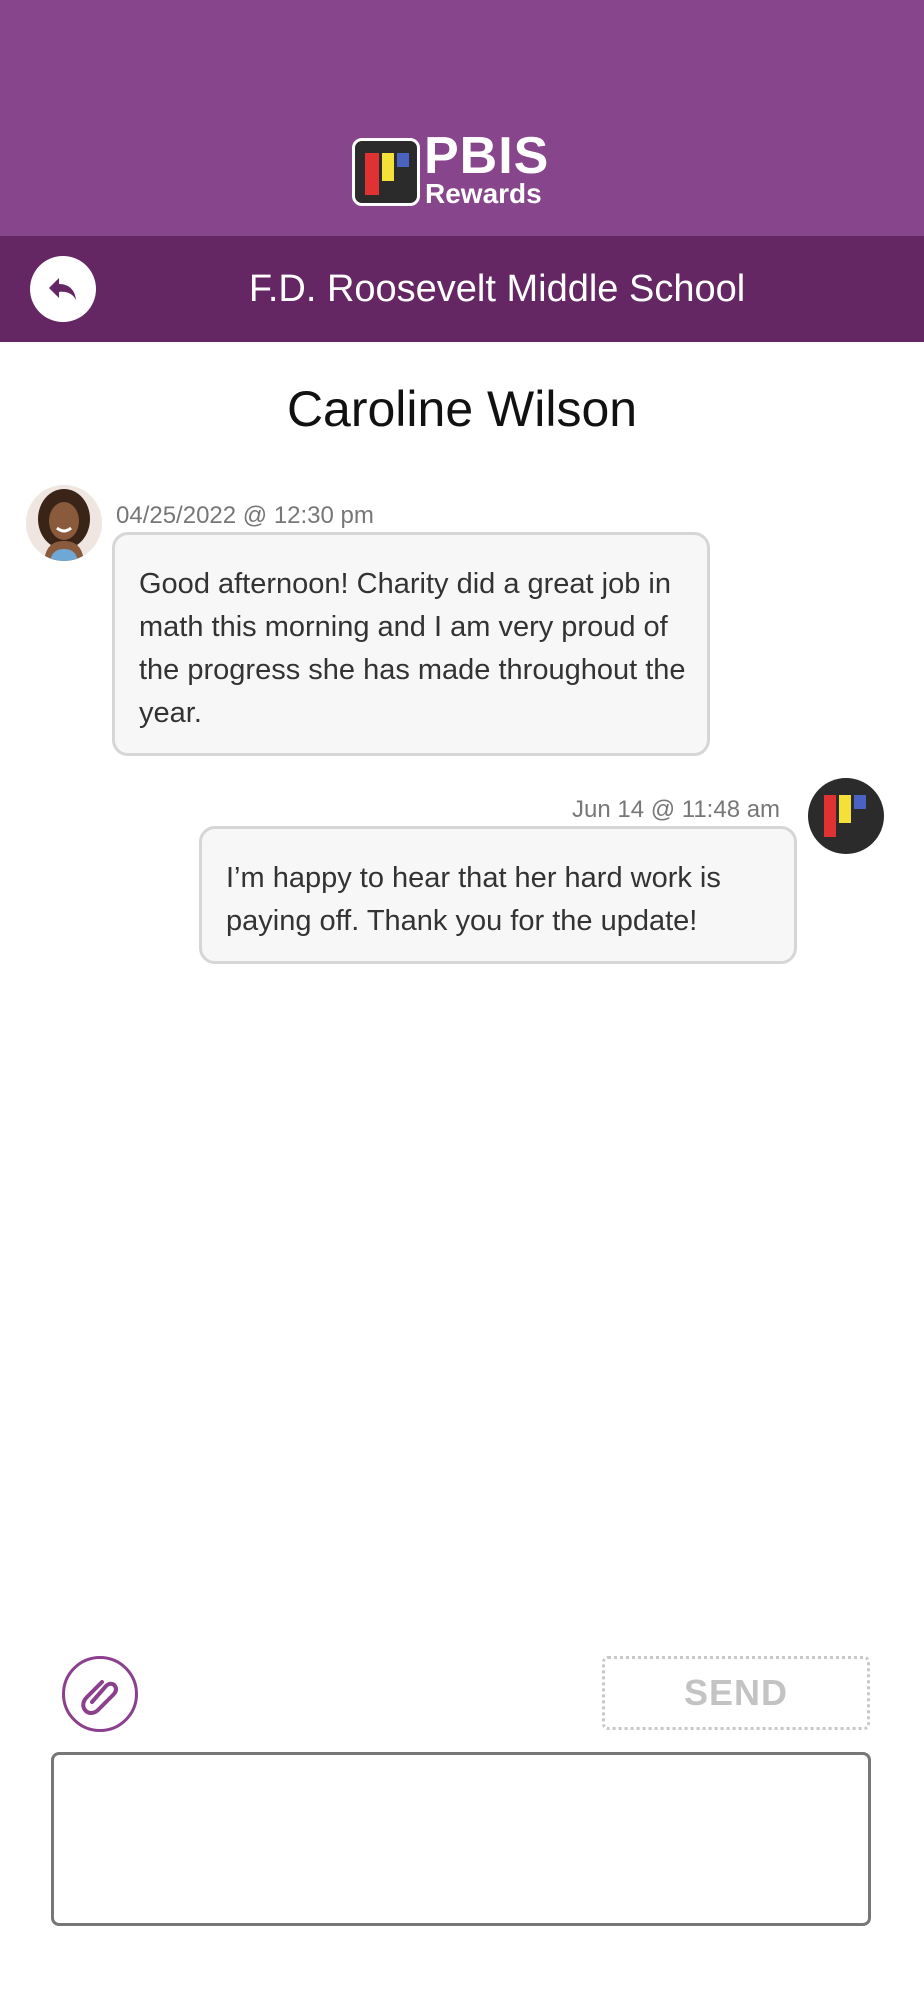 This screenshot has height=2000, width=924. I want to click on logo-subtitle: Rewards, so click(483, 193).